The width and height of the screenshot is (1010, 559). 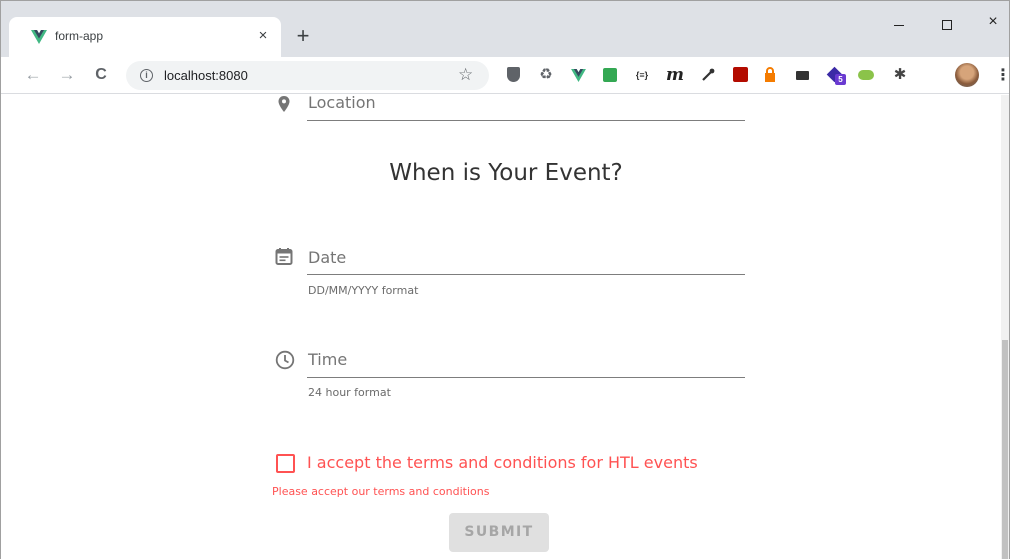 I want to click on recycle-icon: ♻, so click(x=546, y=75).